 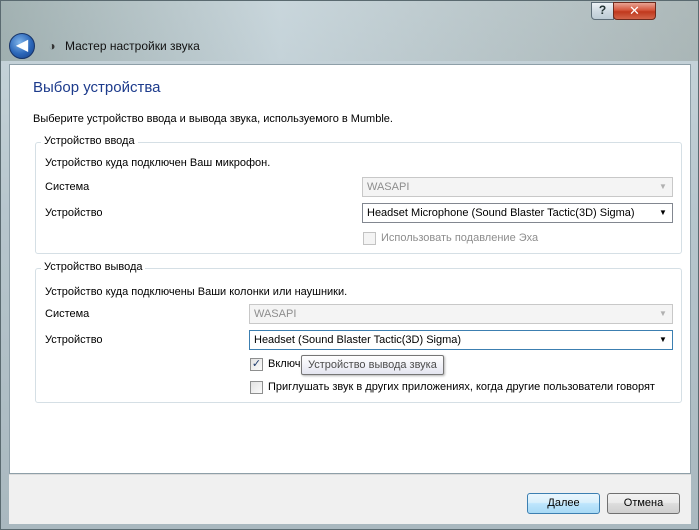 What do you see at coordinates (461, 314) in the screenshot?
I see `output-system-select: WASAPI ▼` at bounding box center [461, 314].